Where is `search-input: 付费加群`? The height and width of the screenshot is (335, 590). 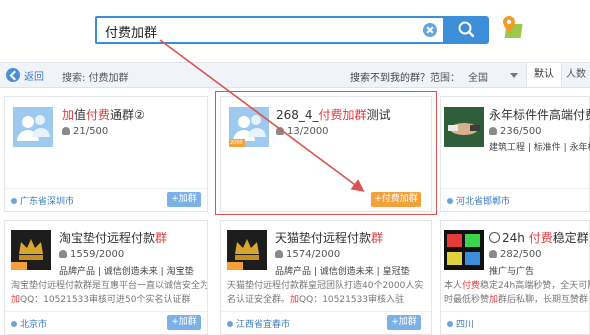 search-input: 付费加群 is located at coordinates (270, 30).